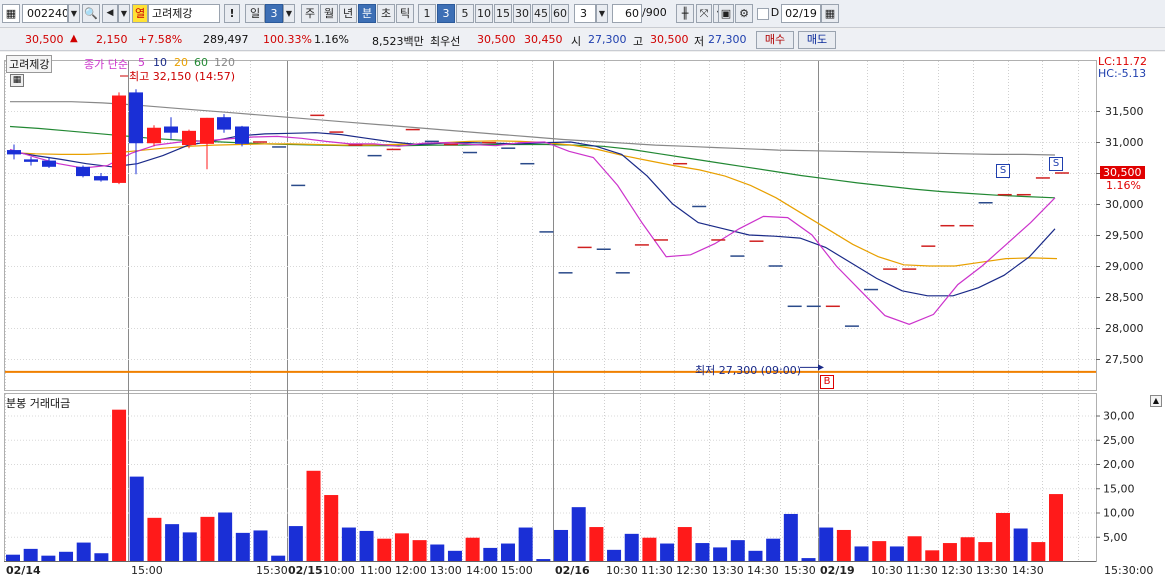  Describe the element at coordinates (411, 570) in the screenshot. I see `x-tick-label: 12:00` at that location.